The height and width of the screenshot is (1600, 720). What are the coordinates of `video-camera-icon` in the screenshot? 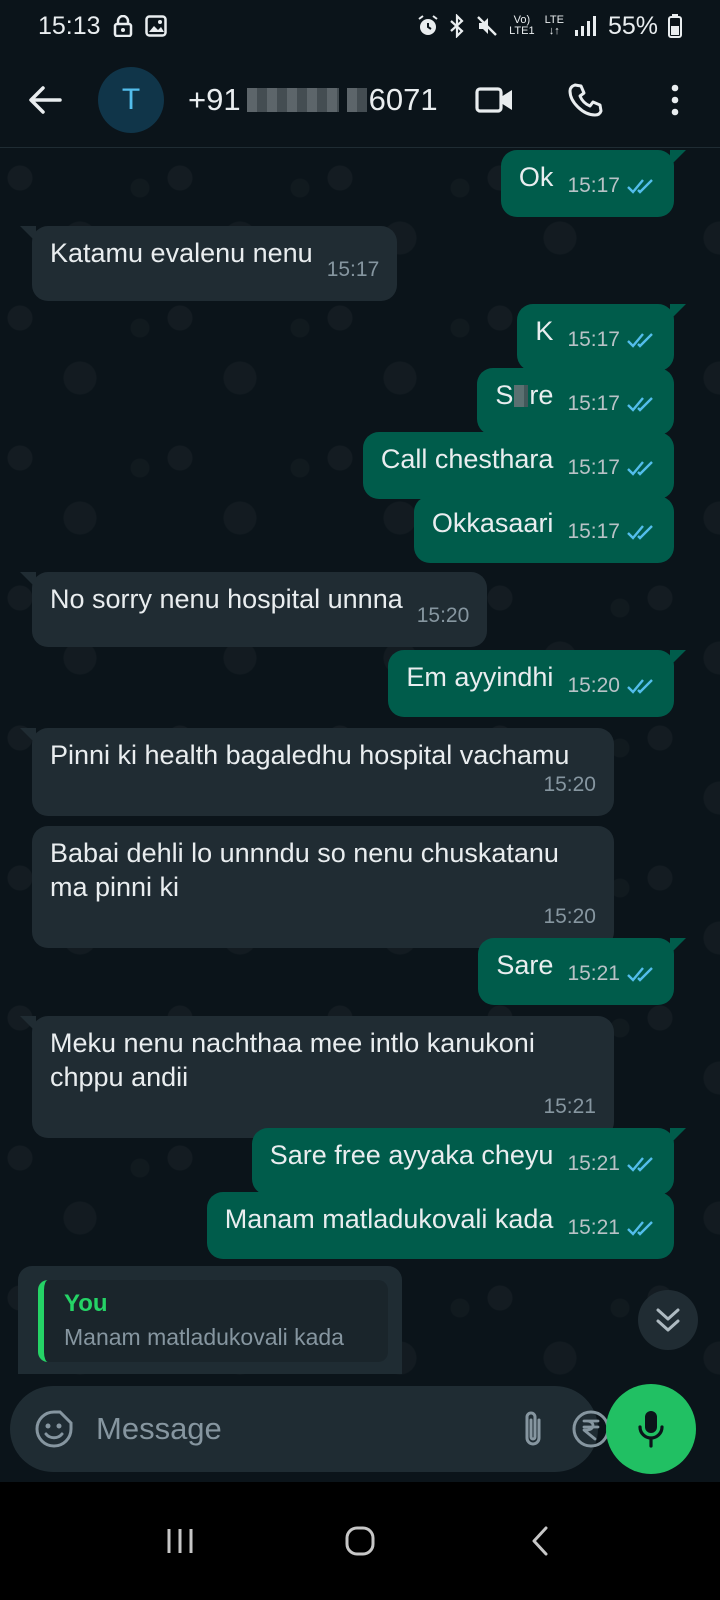 It's located at (493, 99).